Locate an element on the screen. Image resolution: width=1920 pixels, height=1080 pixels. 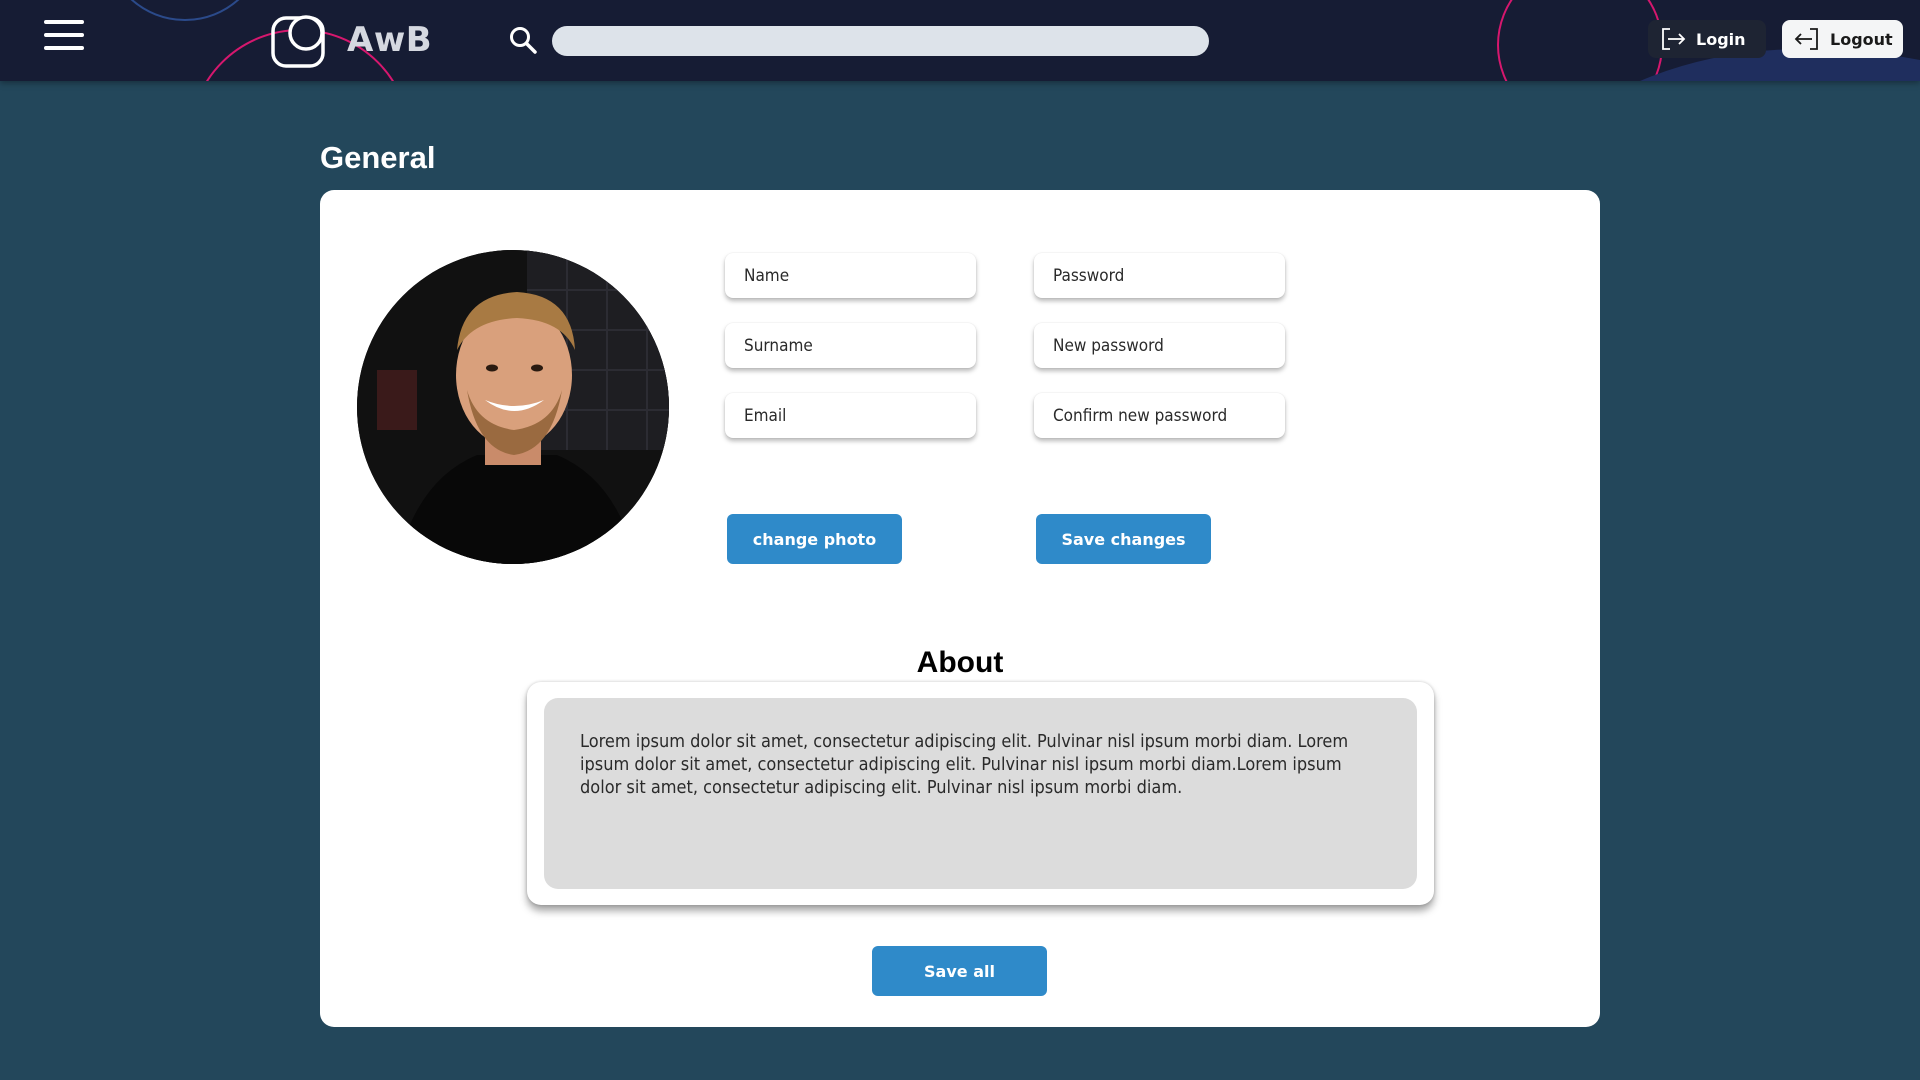
top-navigation-bar: AwB Login Logout is located at coordinates (960, 40).